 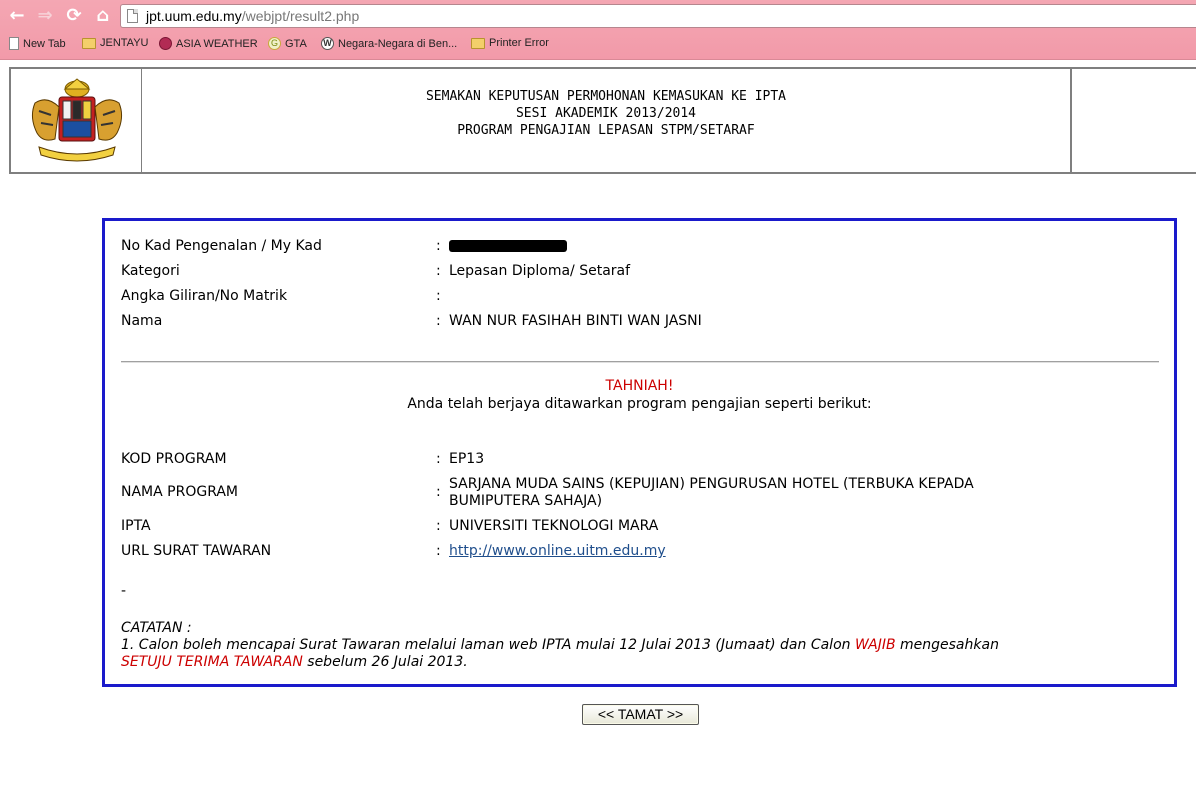 What do you see at coordinates (875, 645) in the screenshot?
I see `note-wajib: WAJIB` at bounding box center [875, 645].